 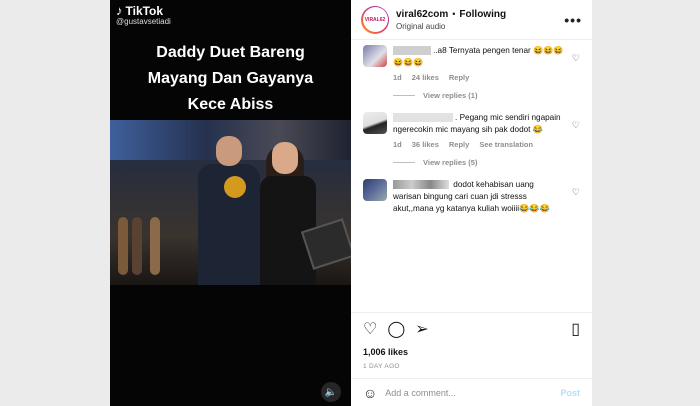 I want to click on comment-icon: ◯, so click(x=396, y=329).